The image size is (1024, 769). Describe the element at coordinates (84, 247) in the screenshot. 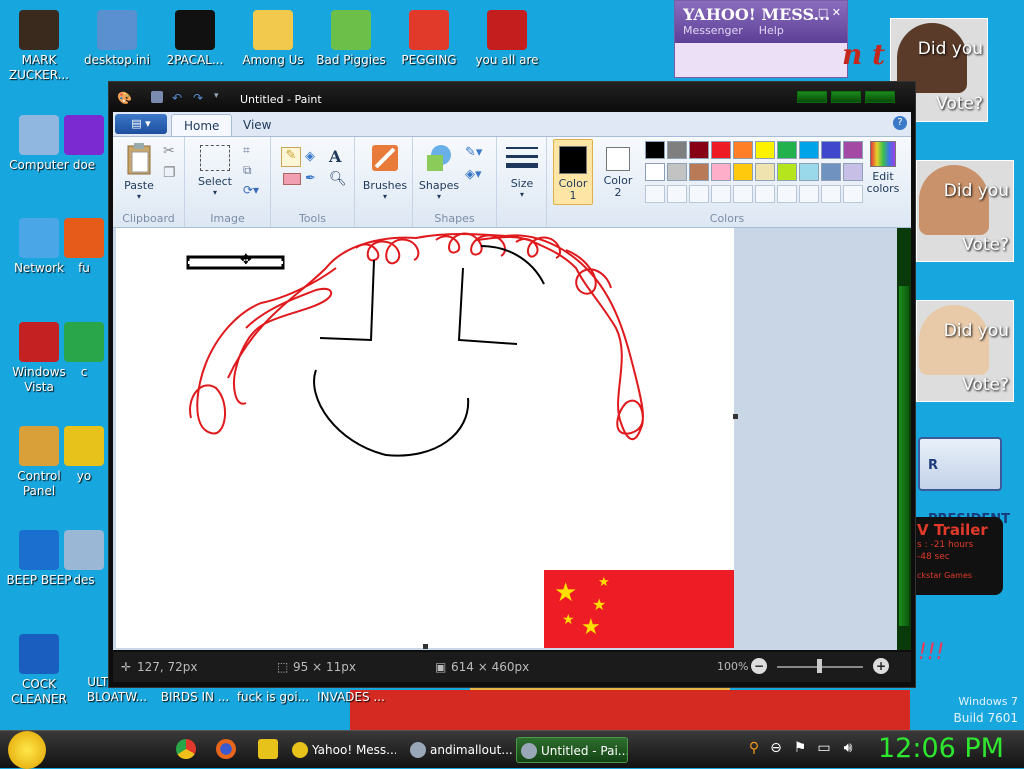

I see `desktop-icon-fu: fu` at that location.